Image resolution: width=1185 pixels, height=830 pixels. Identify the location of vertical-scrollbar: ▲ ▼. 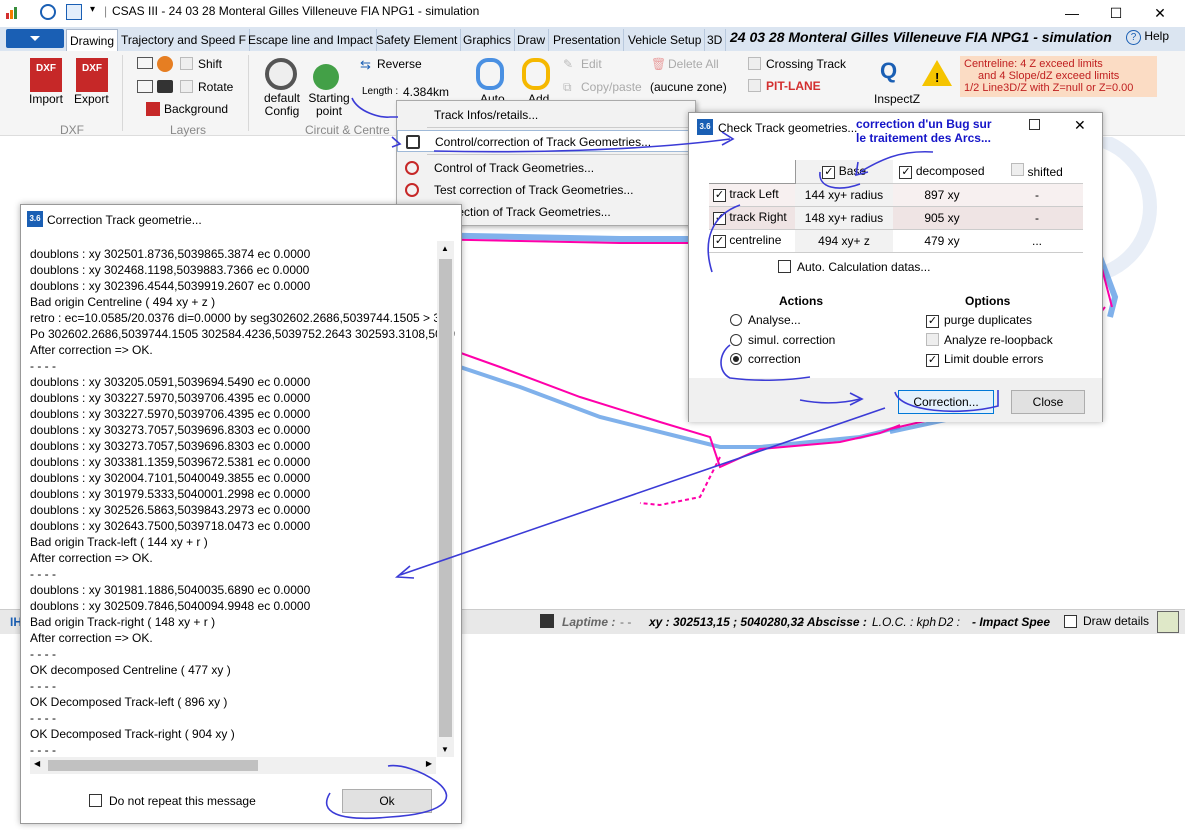
(445, 499).